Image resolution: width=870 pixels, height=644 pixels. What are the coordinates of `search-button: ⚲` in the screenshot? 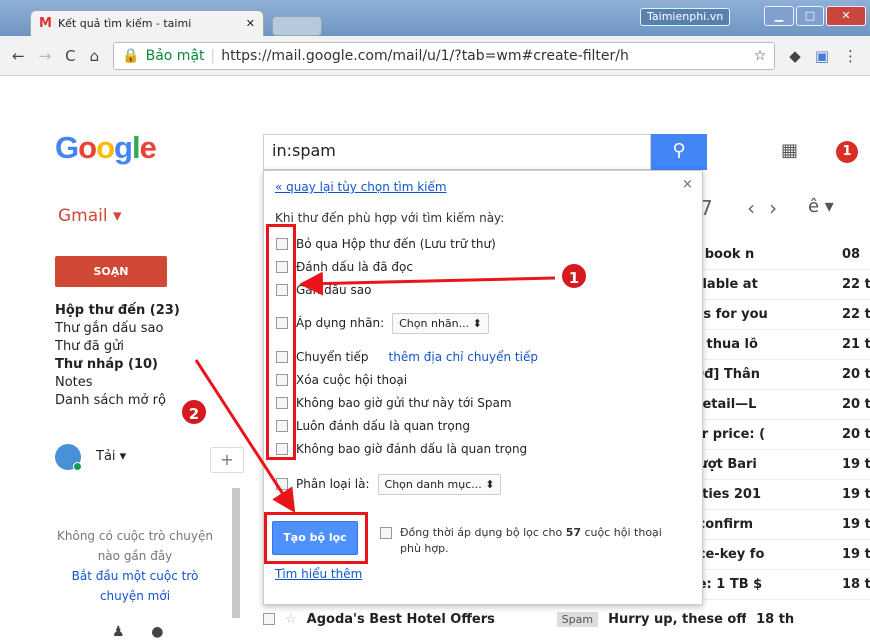 It's located at (679, 152).